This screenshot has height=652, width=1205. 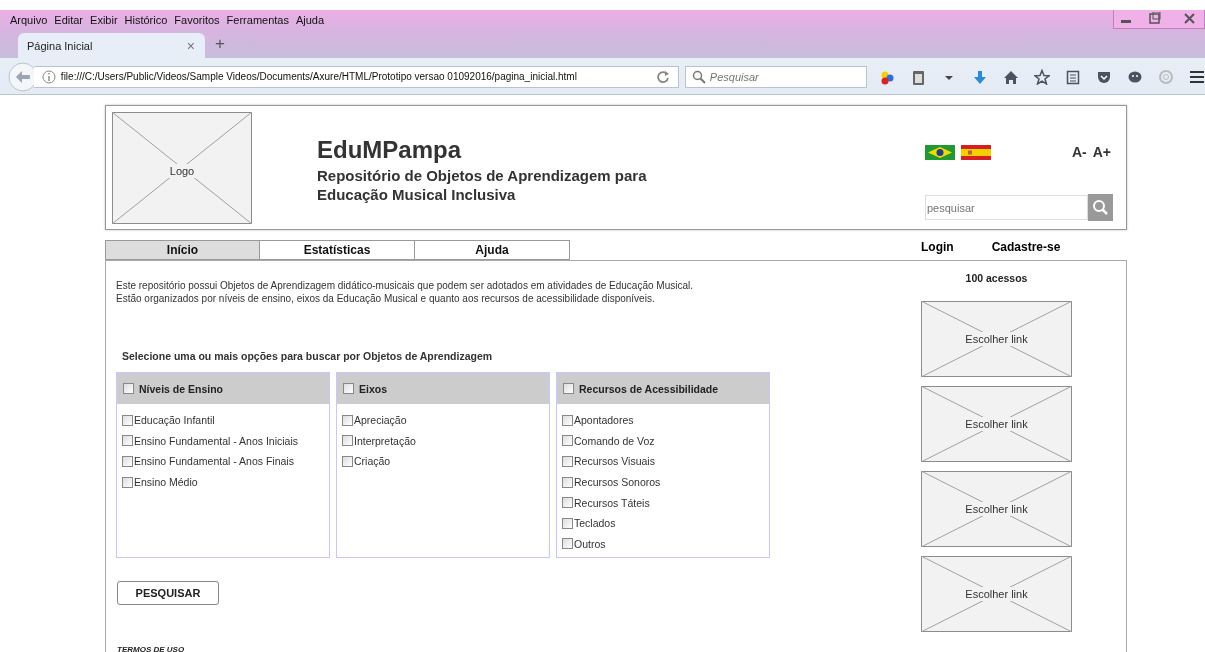 I want to click on info-icon, so click(x=48, y=76).